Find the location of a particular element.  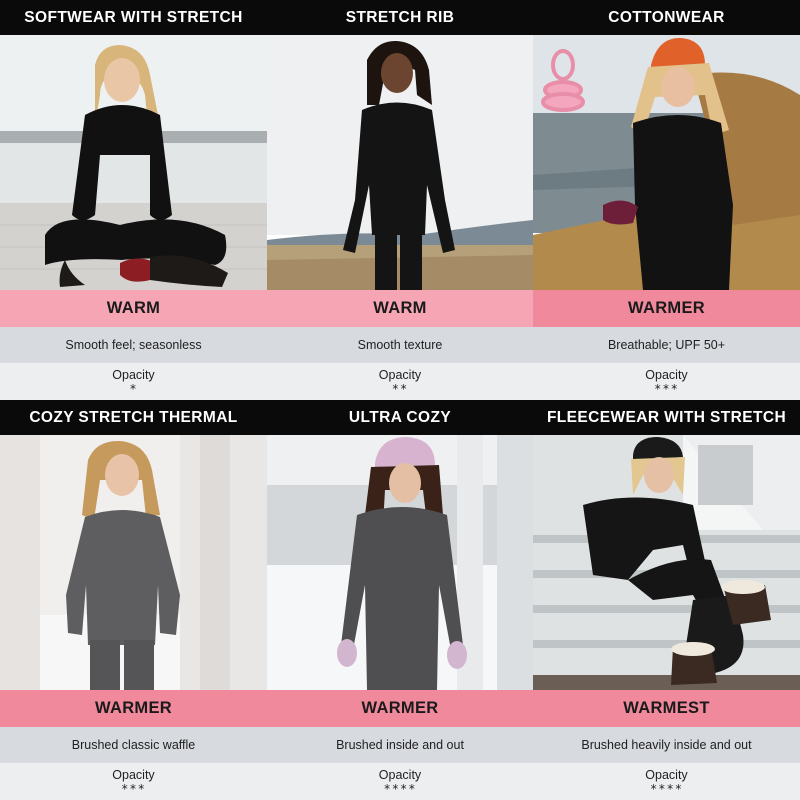

feature-description: Smooth feel; seasonless is located at coordinates (133, 345).